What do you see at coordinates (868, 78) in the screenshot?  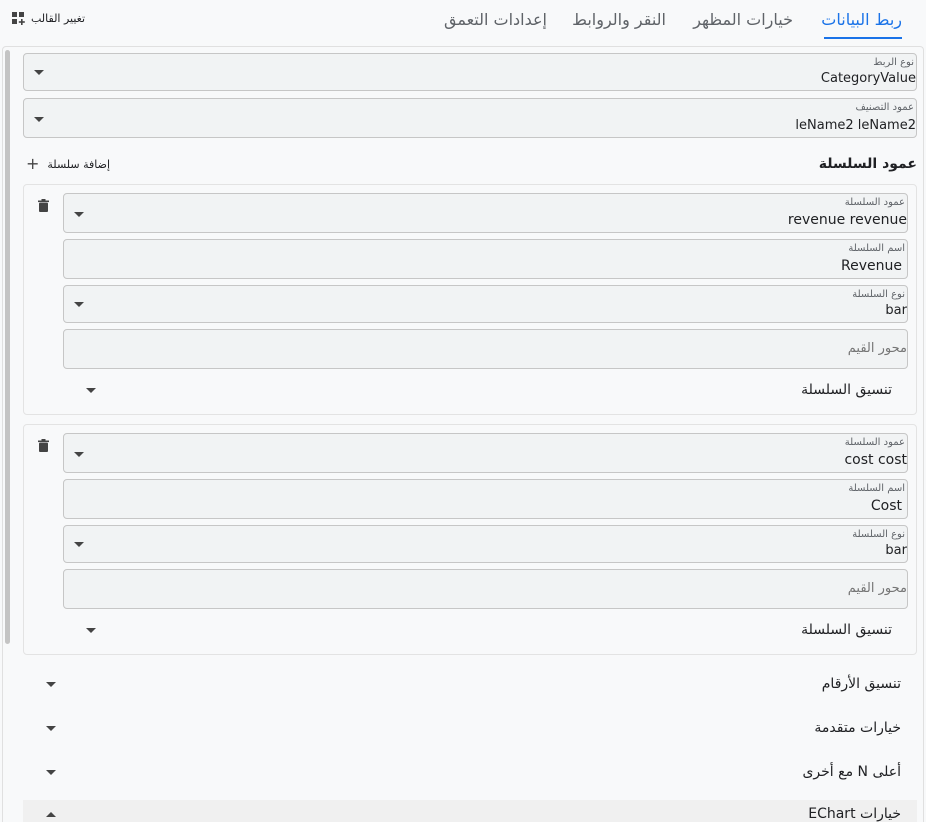 I see `binding-type-value: CategoryValue` at bounding box center [868, 78].